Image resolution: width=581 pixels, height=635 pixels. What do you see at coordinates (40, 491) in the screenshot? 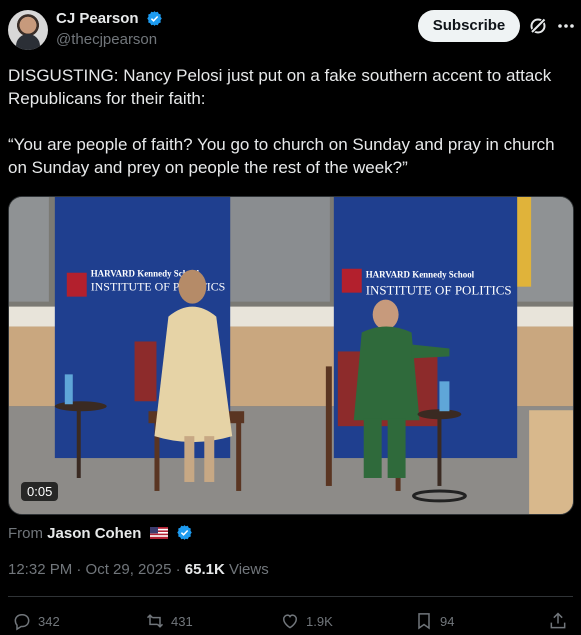
I see `video-duration: 0:05` at bounding box center [40, 491].